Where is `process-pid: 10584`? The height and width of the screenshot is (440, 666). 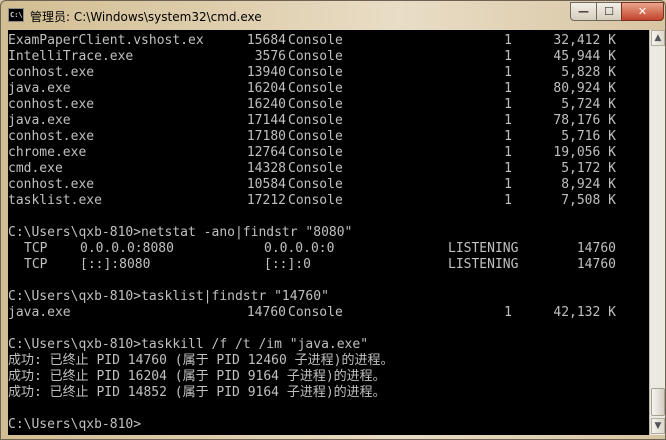 process-pid: 10584 is located at coordinates (266, 184).